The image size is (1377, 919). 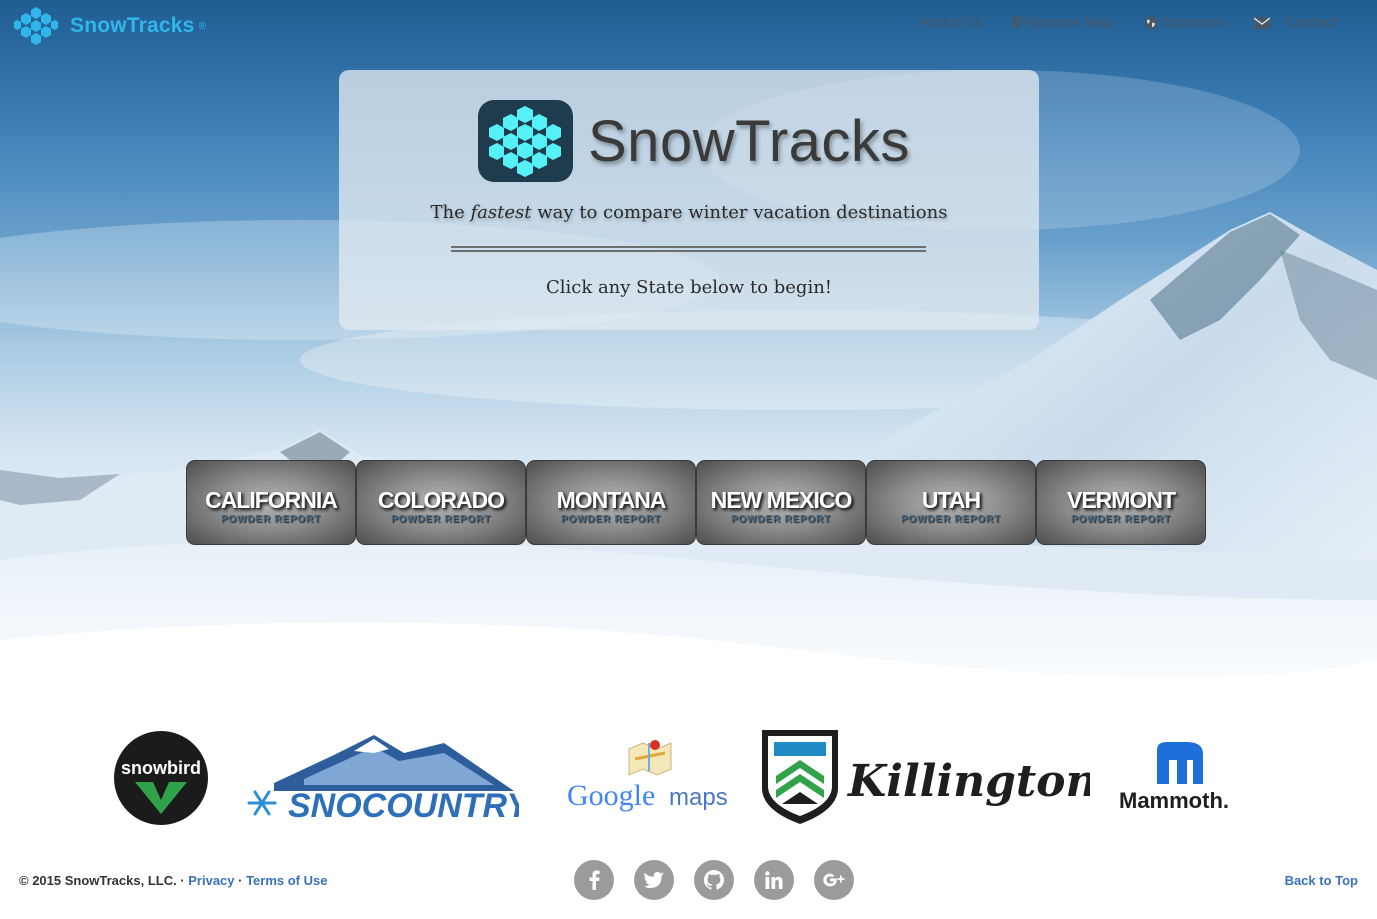 I want to click on brand: SnowTracks ®, so click(x=110, y=26).